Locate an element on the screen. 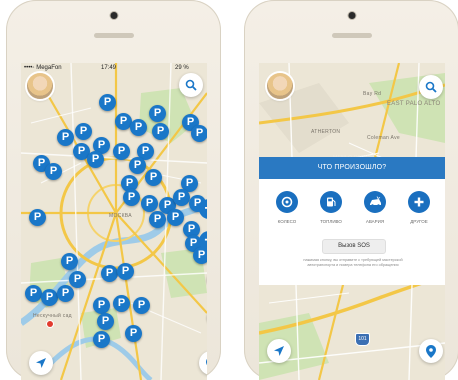 The height and width of the screenshot is (380, 458). option-label: ТОПЛИВО is located at coordinates (331, 221).